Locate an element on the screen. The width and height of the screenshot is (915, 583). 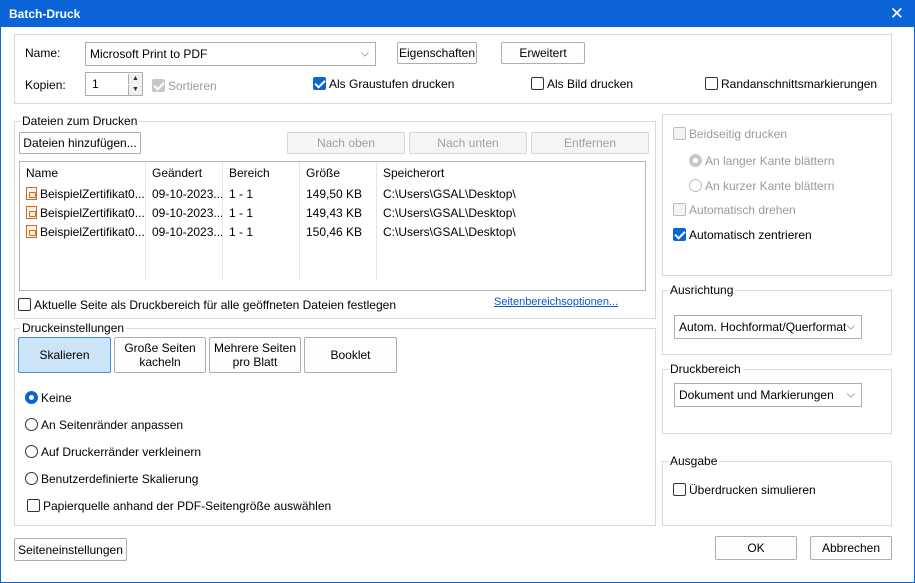
shrink-radio is located at coordinates (31, 451).